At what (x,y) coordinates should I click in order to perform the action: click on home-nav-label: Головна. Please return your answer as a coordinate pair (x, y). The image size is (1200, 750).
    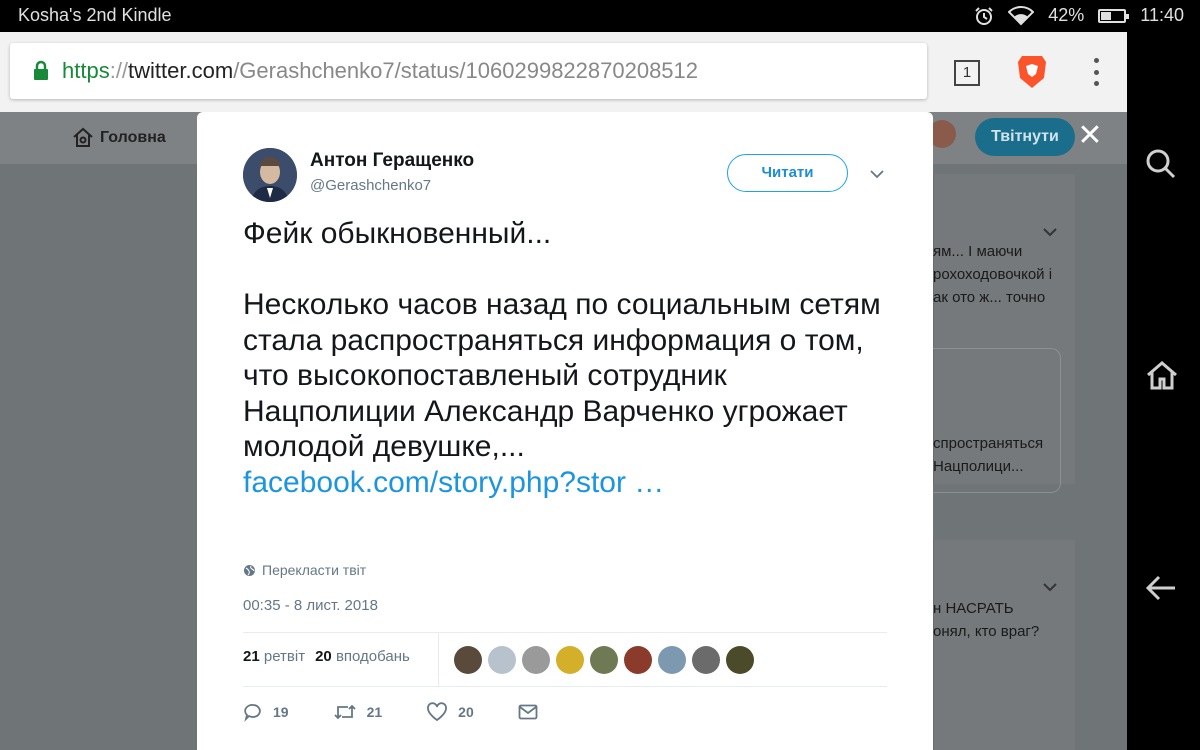
    Looking at the image, I should click on (133, 137).